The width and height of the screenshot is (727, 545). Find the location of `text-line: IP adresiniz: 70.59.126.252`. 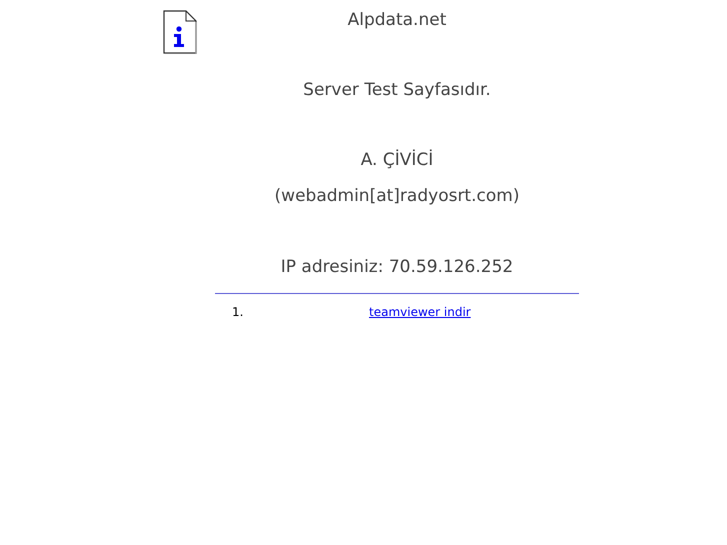

text-line: IP adresiniz: 70.59.126.252 is located at coordinates (397, 267).